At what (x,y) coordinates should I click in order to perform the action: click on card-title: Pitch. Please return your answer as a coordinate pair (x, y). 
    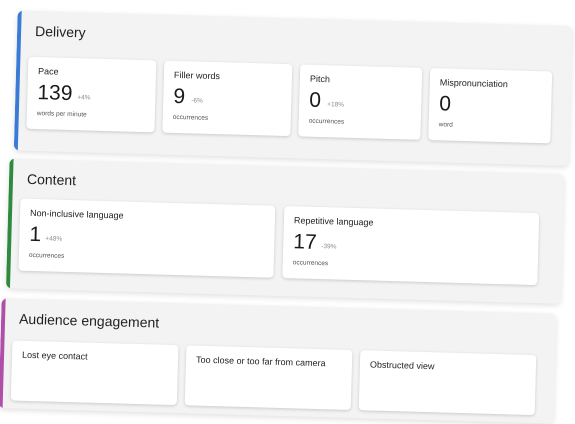
    Looking at the image, I should click on (320, 79).